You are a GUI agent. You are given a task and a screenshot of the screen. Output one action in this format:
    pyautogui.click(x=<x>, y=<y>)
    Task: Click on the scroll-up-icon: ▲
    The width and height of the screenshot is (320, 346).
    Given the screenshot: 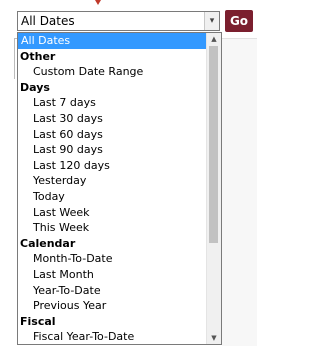 What is the action you would take?
    pyautogui.click(x=214, y=39)
    